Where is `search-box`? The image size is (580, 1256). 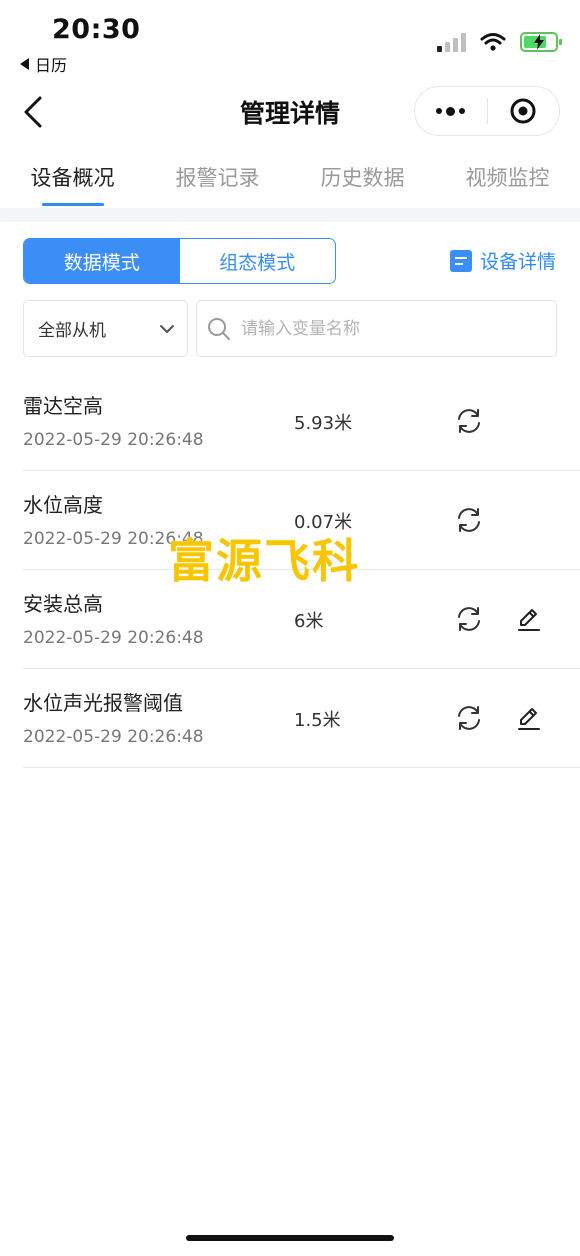
search-box is located at coordinates (376, 328).